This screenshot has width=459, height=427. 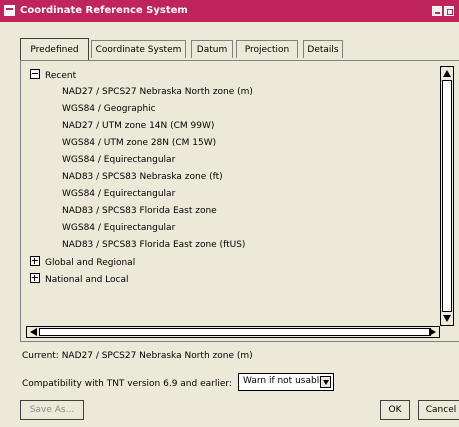 What do you see at coordinates (90, 263) in the screenshot?
I see `tree-node-label: Global and Regional` at bounding box center [90, 263].